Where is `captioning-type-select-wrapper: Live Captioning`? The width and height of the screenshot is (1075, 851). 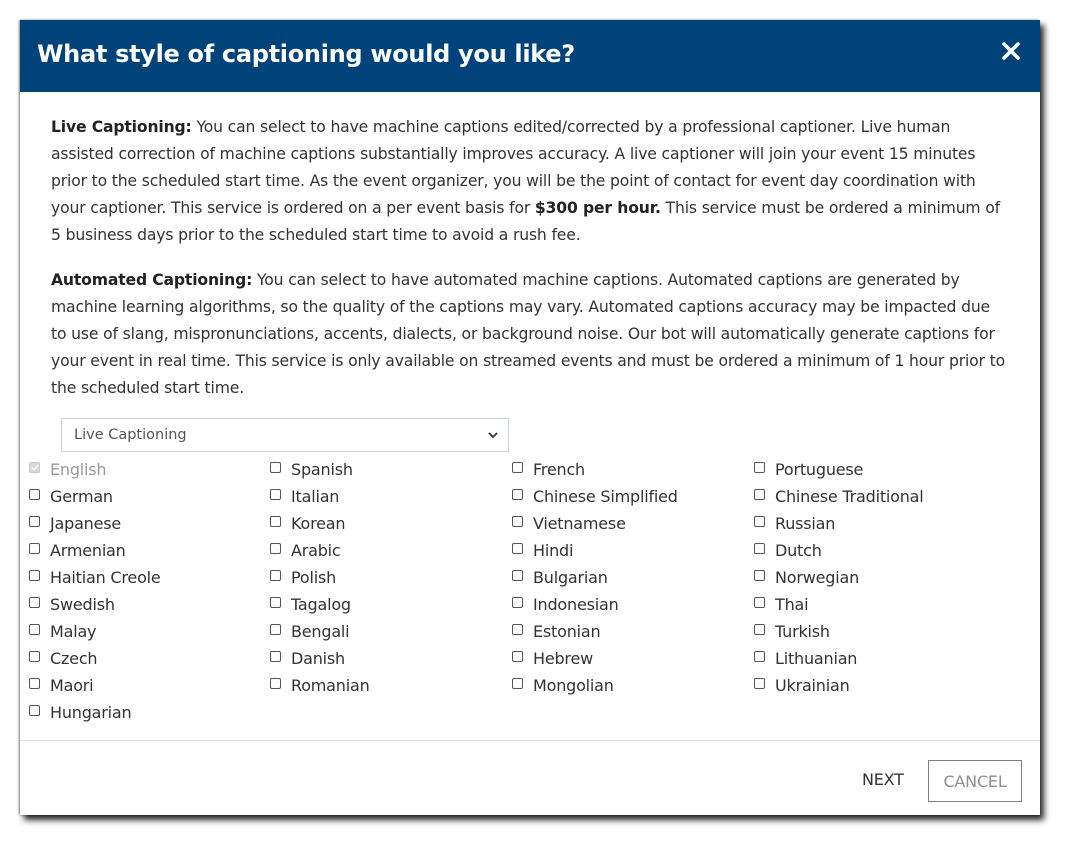
captioning-type-select-wrapper: Live Captioning is located at coordinates (285, 435).